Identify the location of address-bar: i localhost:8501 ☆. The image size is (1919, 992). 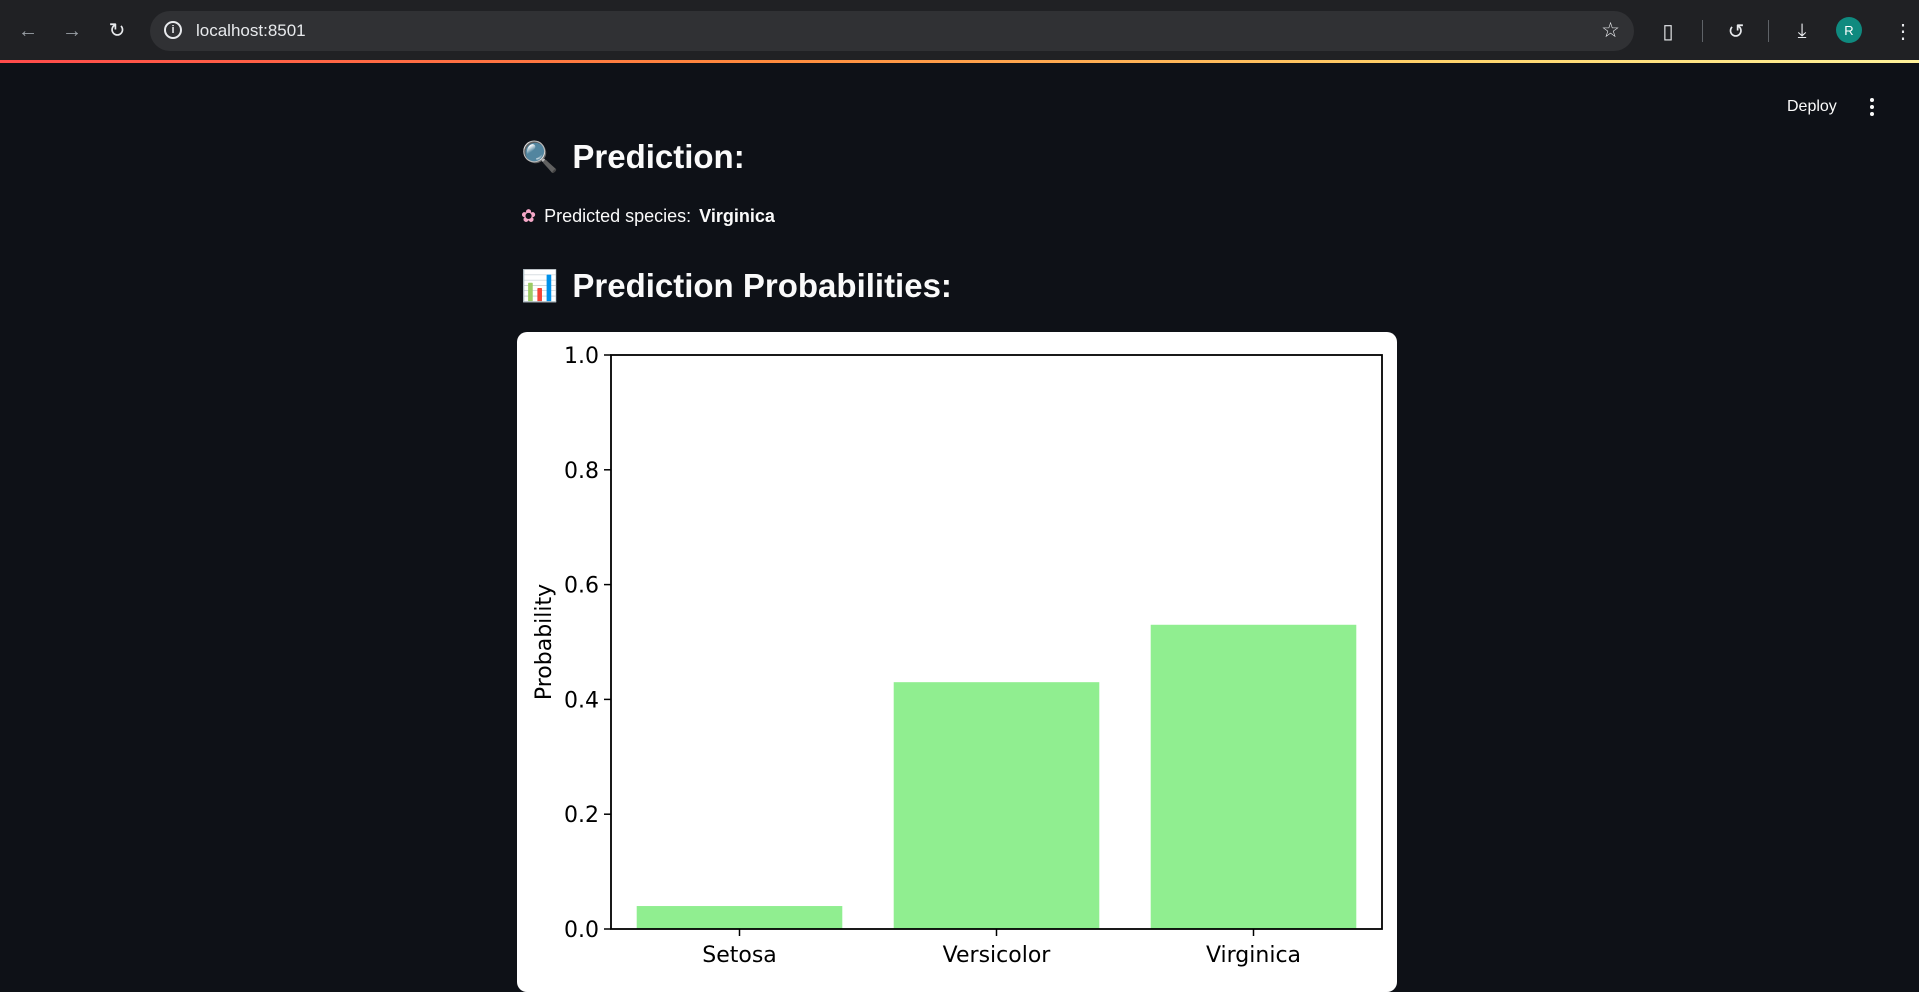
(892, 31).